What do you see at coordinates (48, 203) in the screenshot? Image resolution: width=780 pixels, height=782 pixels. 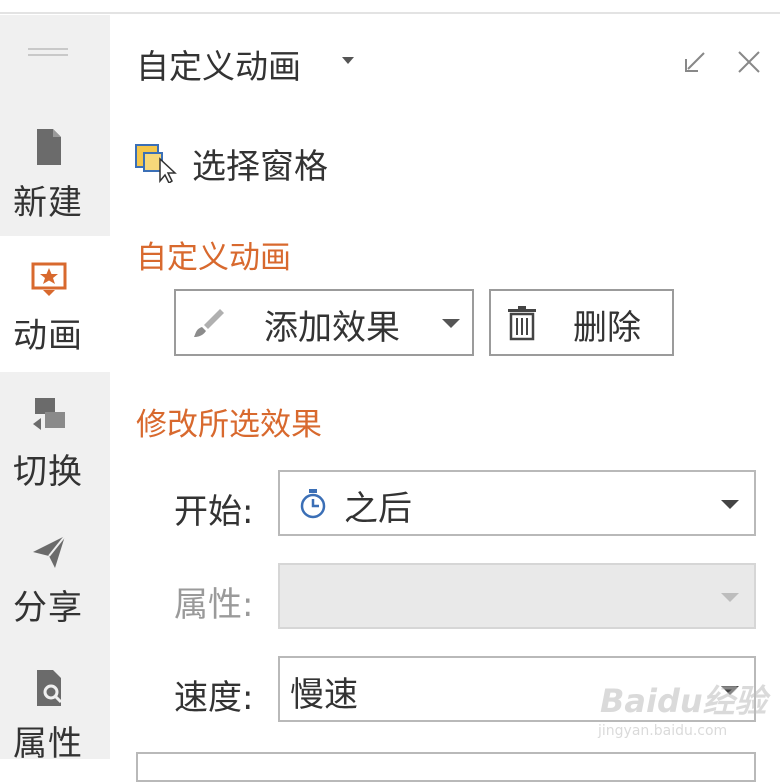 I see `sidebar-item-label: 新建` at bounding box center [48, 203].